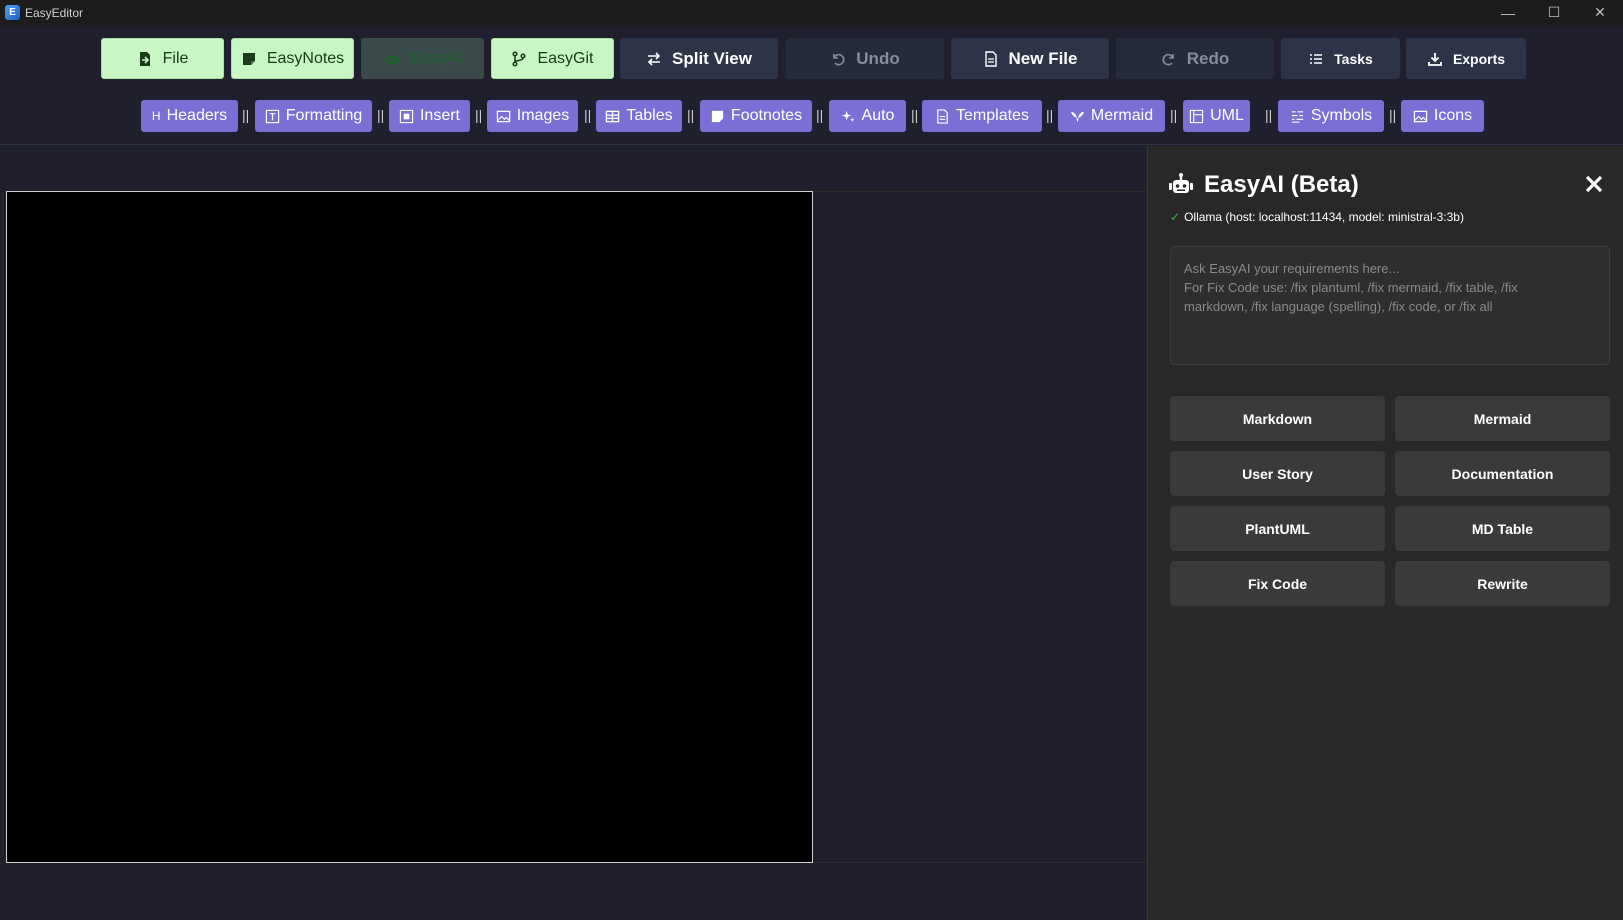 This screenshot has width=1623, height=920. Describe the element at coordinates (1077, 116) in the screenshot. I see `mermaid-logo-icon` at that location.